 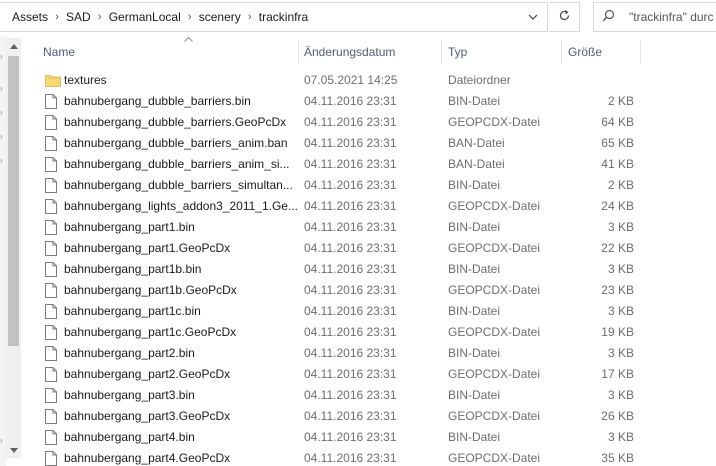 I want to click on search-input: "trackinfra" durc, so click(x=671, y=17).